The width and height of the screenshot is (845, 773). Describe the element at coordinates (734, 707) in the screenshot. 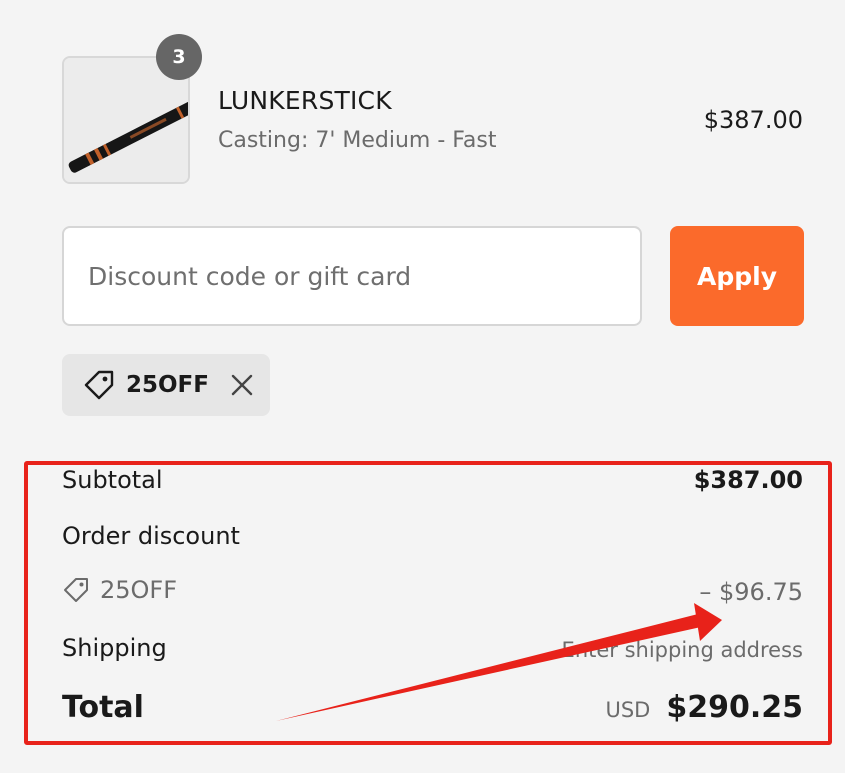

I see `total-value: $290.25` at that location.